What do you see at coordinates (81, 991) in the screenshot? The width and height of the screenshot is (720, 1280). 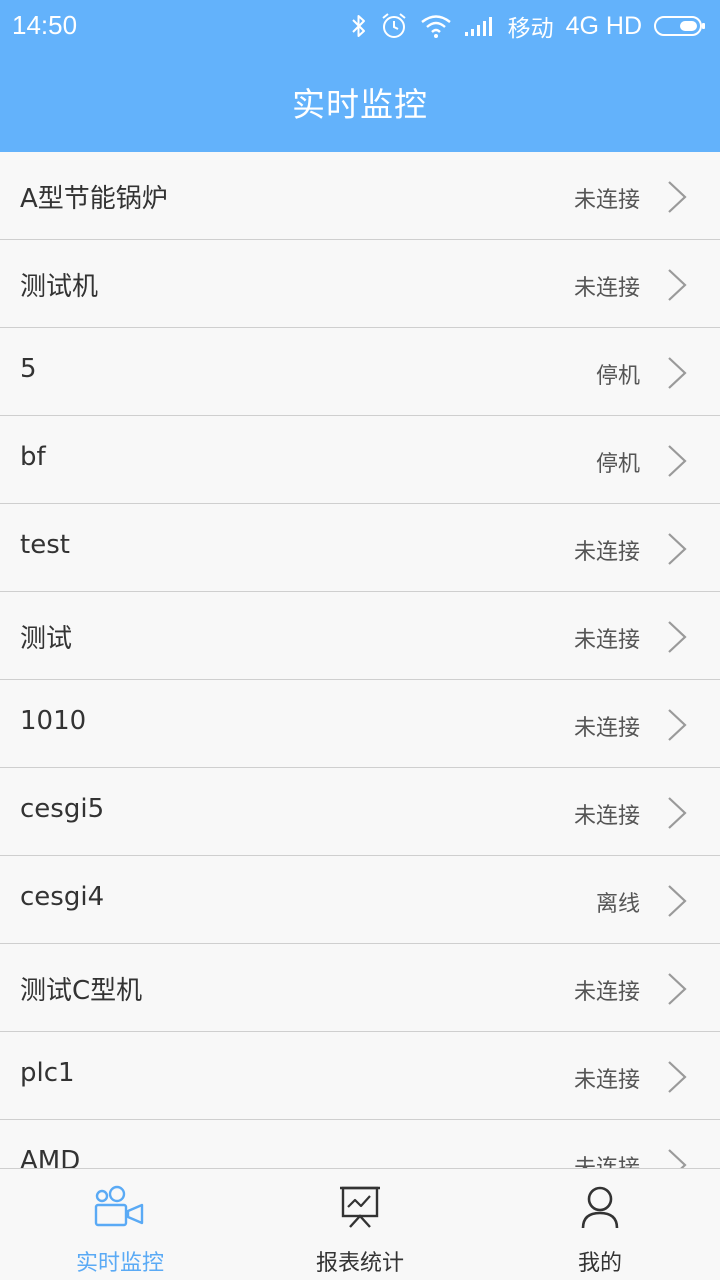 I see `device-name: 测试C型机` at bounding box center [81, 991].